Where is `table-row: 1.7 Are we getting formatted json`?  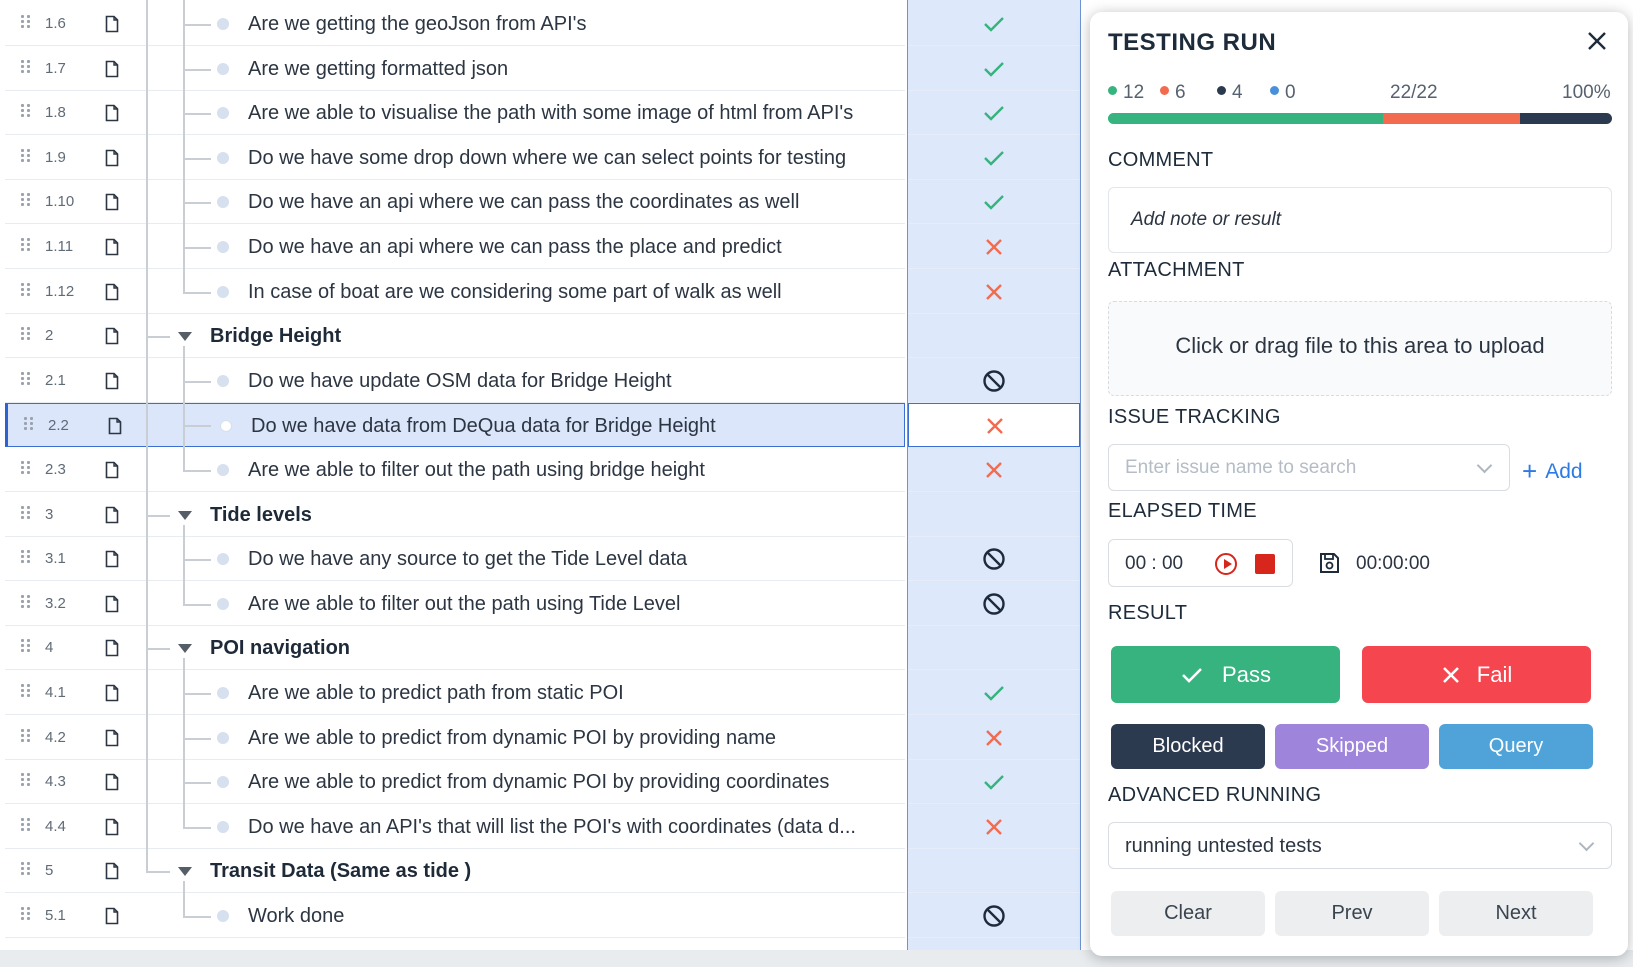
table-row: 1.7 Are we getting formatted json is located at coordinates (455, 69).